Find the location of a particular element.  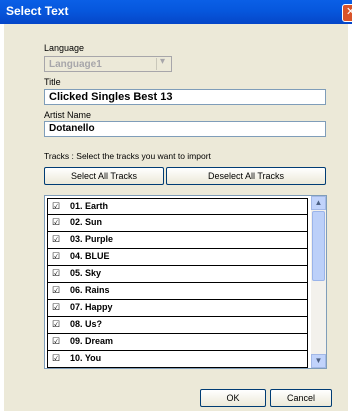

cancel-button: Cancel is located at coordinates (301, 398).